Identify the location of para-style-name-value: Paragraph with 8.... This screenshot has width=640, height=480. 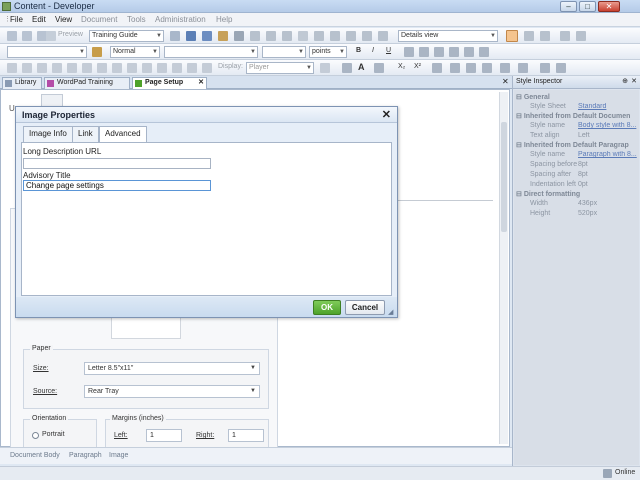
(608, 154).